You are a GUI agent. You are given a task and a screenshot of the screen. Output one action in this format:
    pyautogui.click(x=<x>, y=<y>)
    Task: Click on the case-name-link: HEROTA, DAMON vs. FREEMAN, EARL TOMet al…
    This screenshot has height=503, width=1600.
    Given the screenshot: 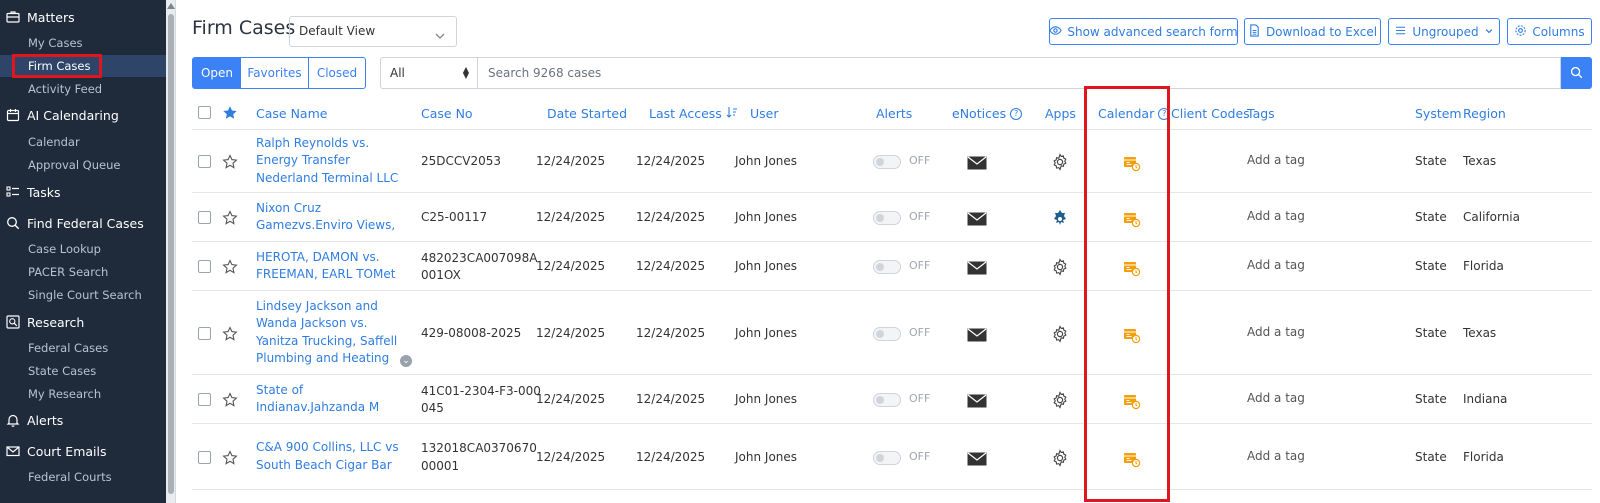 What is the action you would take?
    pyautogui.click(x=333, y=266)
    